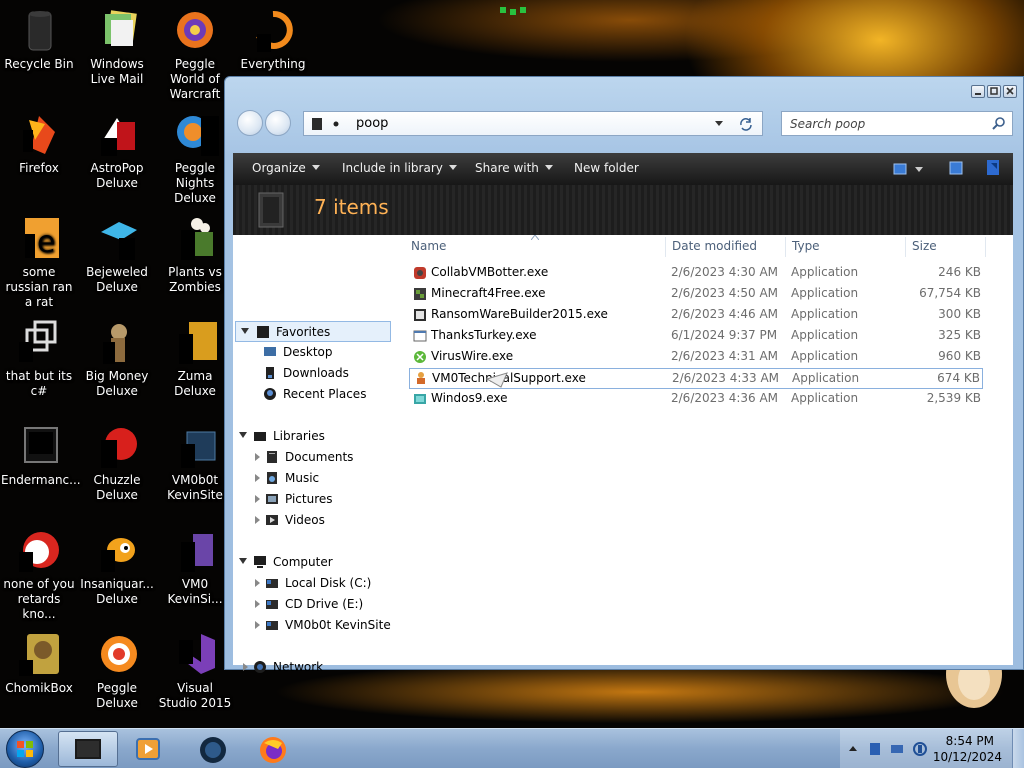 The height and width of the screenshot is (768, 1024). What do you see at coordinates (428, 246) in the screenshot?
I see `column-header-name: Name` at bounding box center [428, 246].